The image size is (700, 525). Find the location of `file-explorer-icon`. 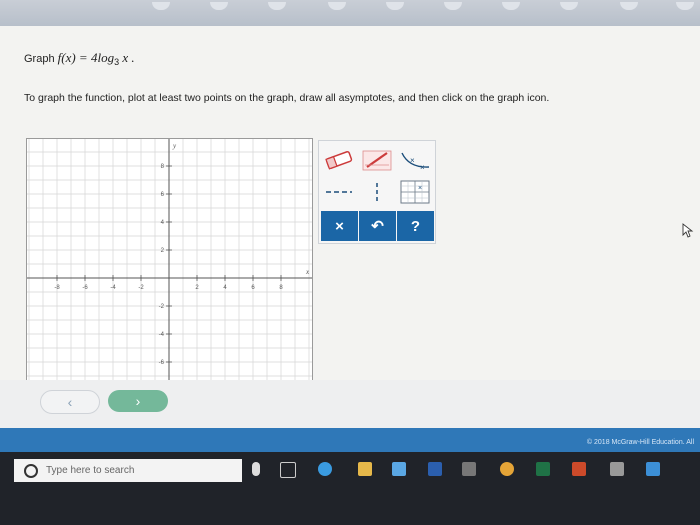

file-explorer-icon is located at coordinates (365, 469).